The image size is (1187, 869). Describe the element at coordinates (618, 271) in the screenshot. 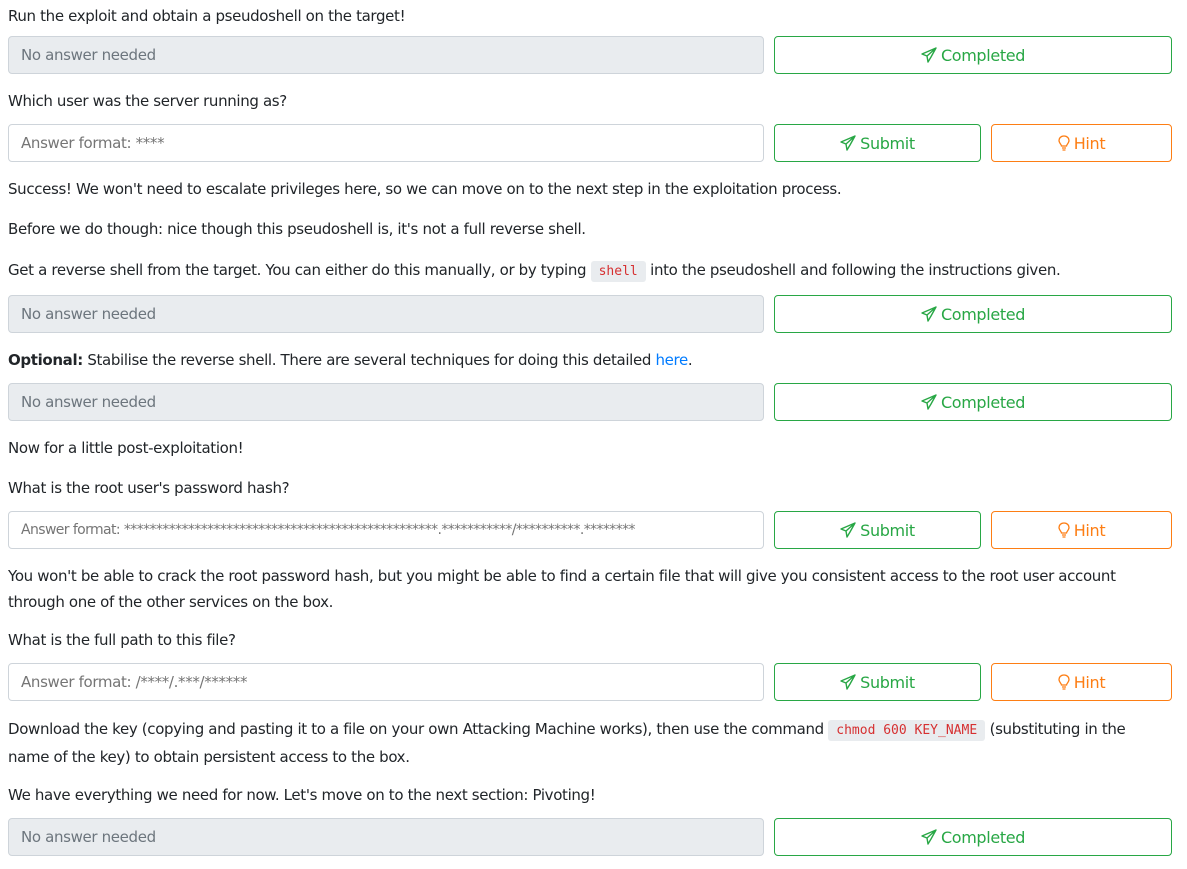

I see `inline-code: shell` at that location.